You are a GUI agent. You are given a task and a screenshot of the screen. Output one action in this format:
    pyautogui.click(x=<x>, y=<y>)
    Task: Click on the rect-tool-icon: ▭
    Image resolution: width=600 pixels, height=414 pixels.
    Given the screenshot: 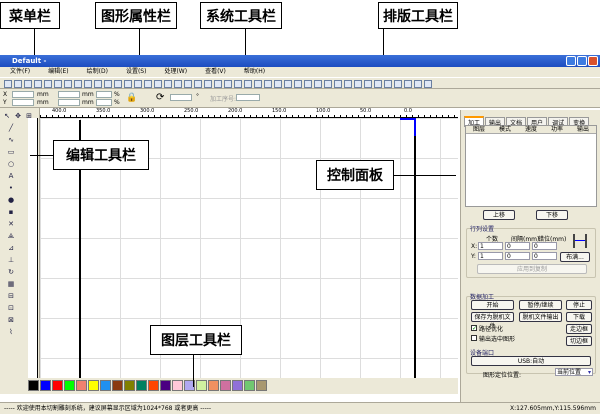 What is the action you would take?
    pyautogui.click(x=11, y=152)
    